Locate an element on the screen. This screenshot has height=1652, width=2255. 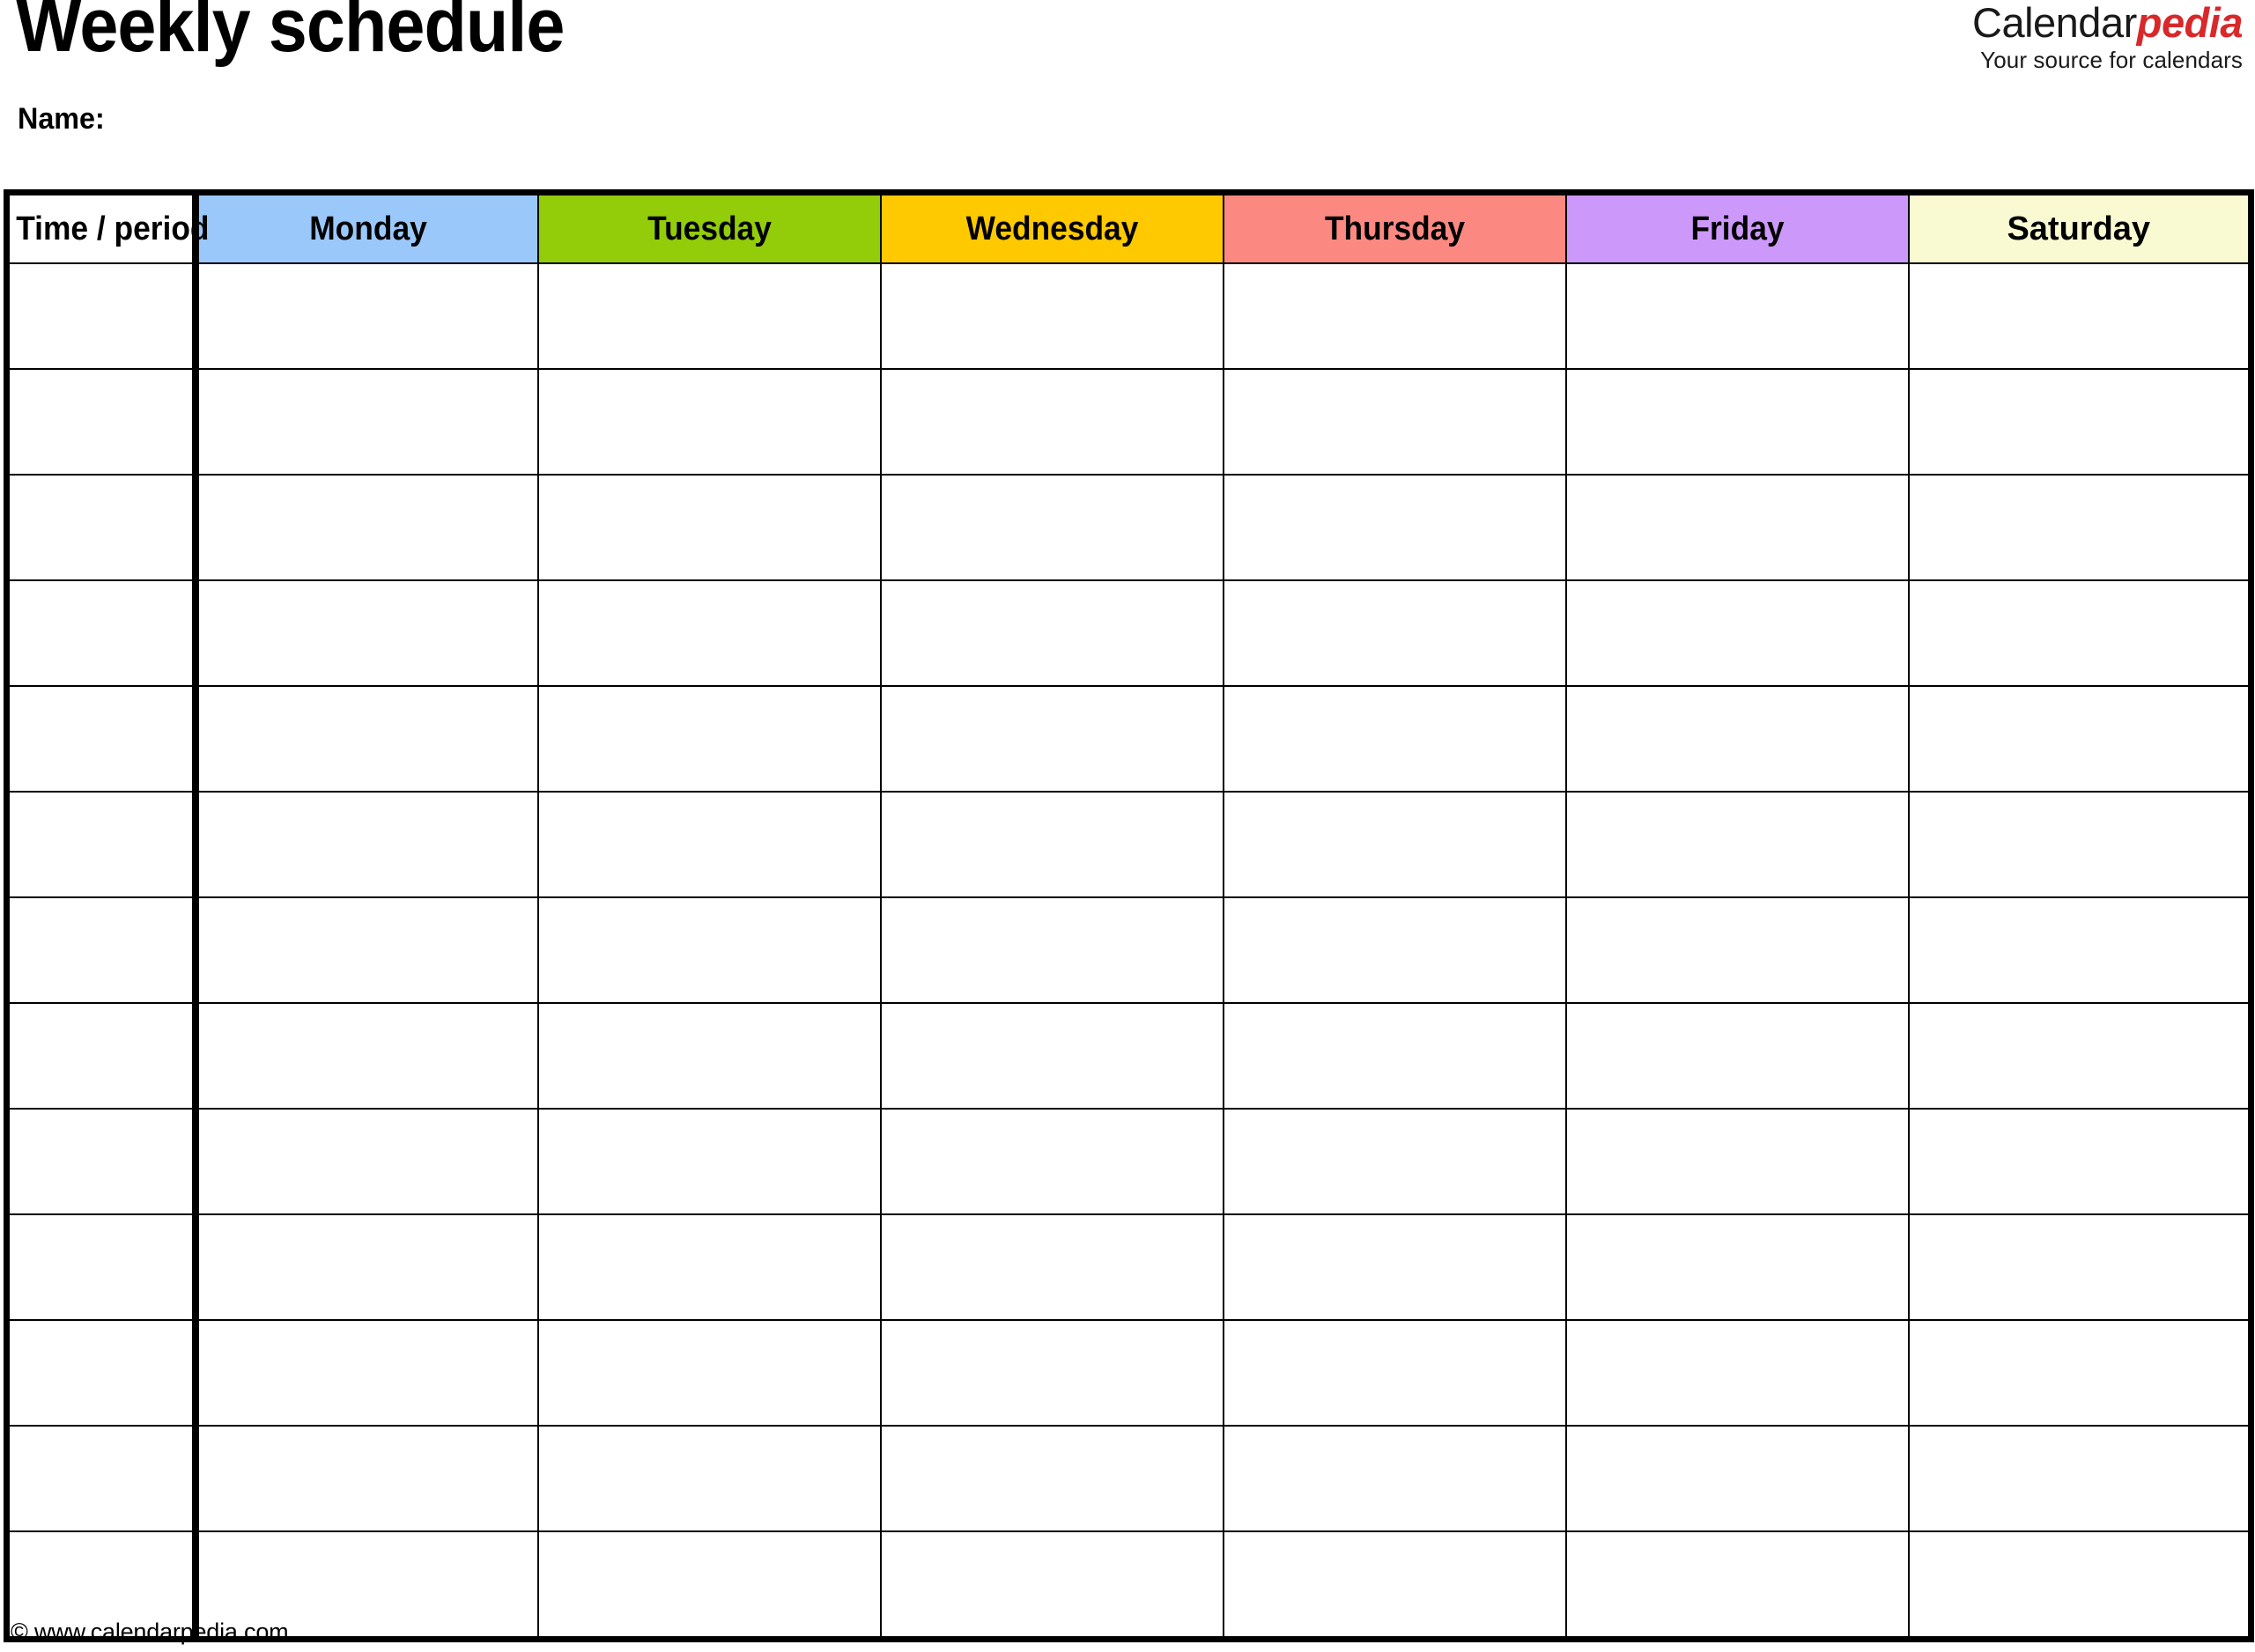
schedule-column-header-label: Wednesday is located at coordinates (1051, 229).